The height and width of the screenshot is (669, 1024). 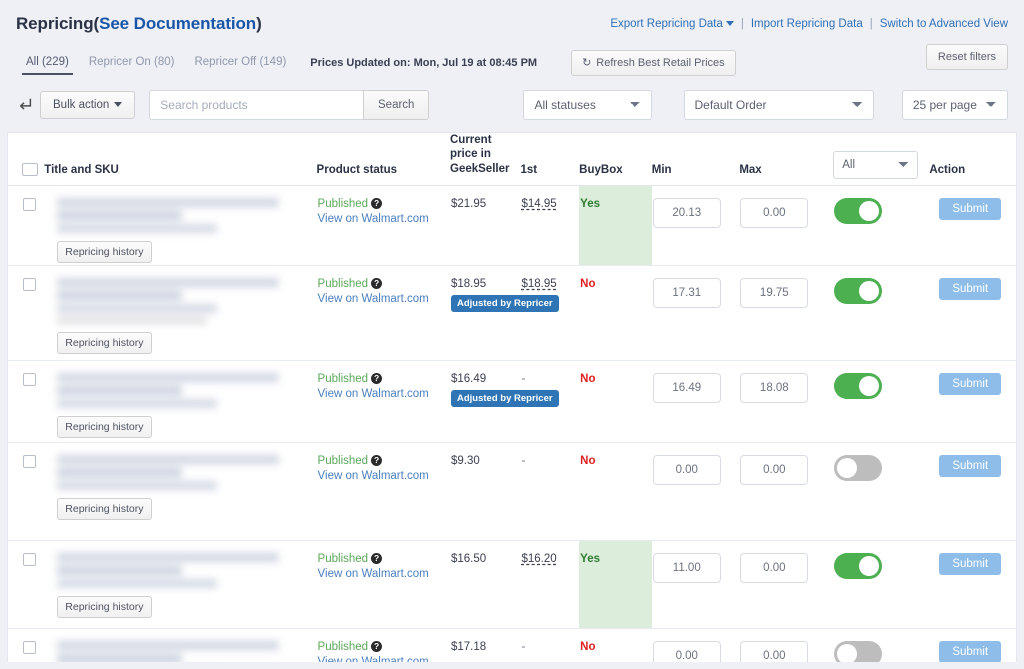 I want to click on min-price-cell, so click(x=695, y=645).